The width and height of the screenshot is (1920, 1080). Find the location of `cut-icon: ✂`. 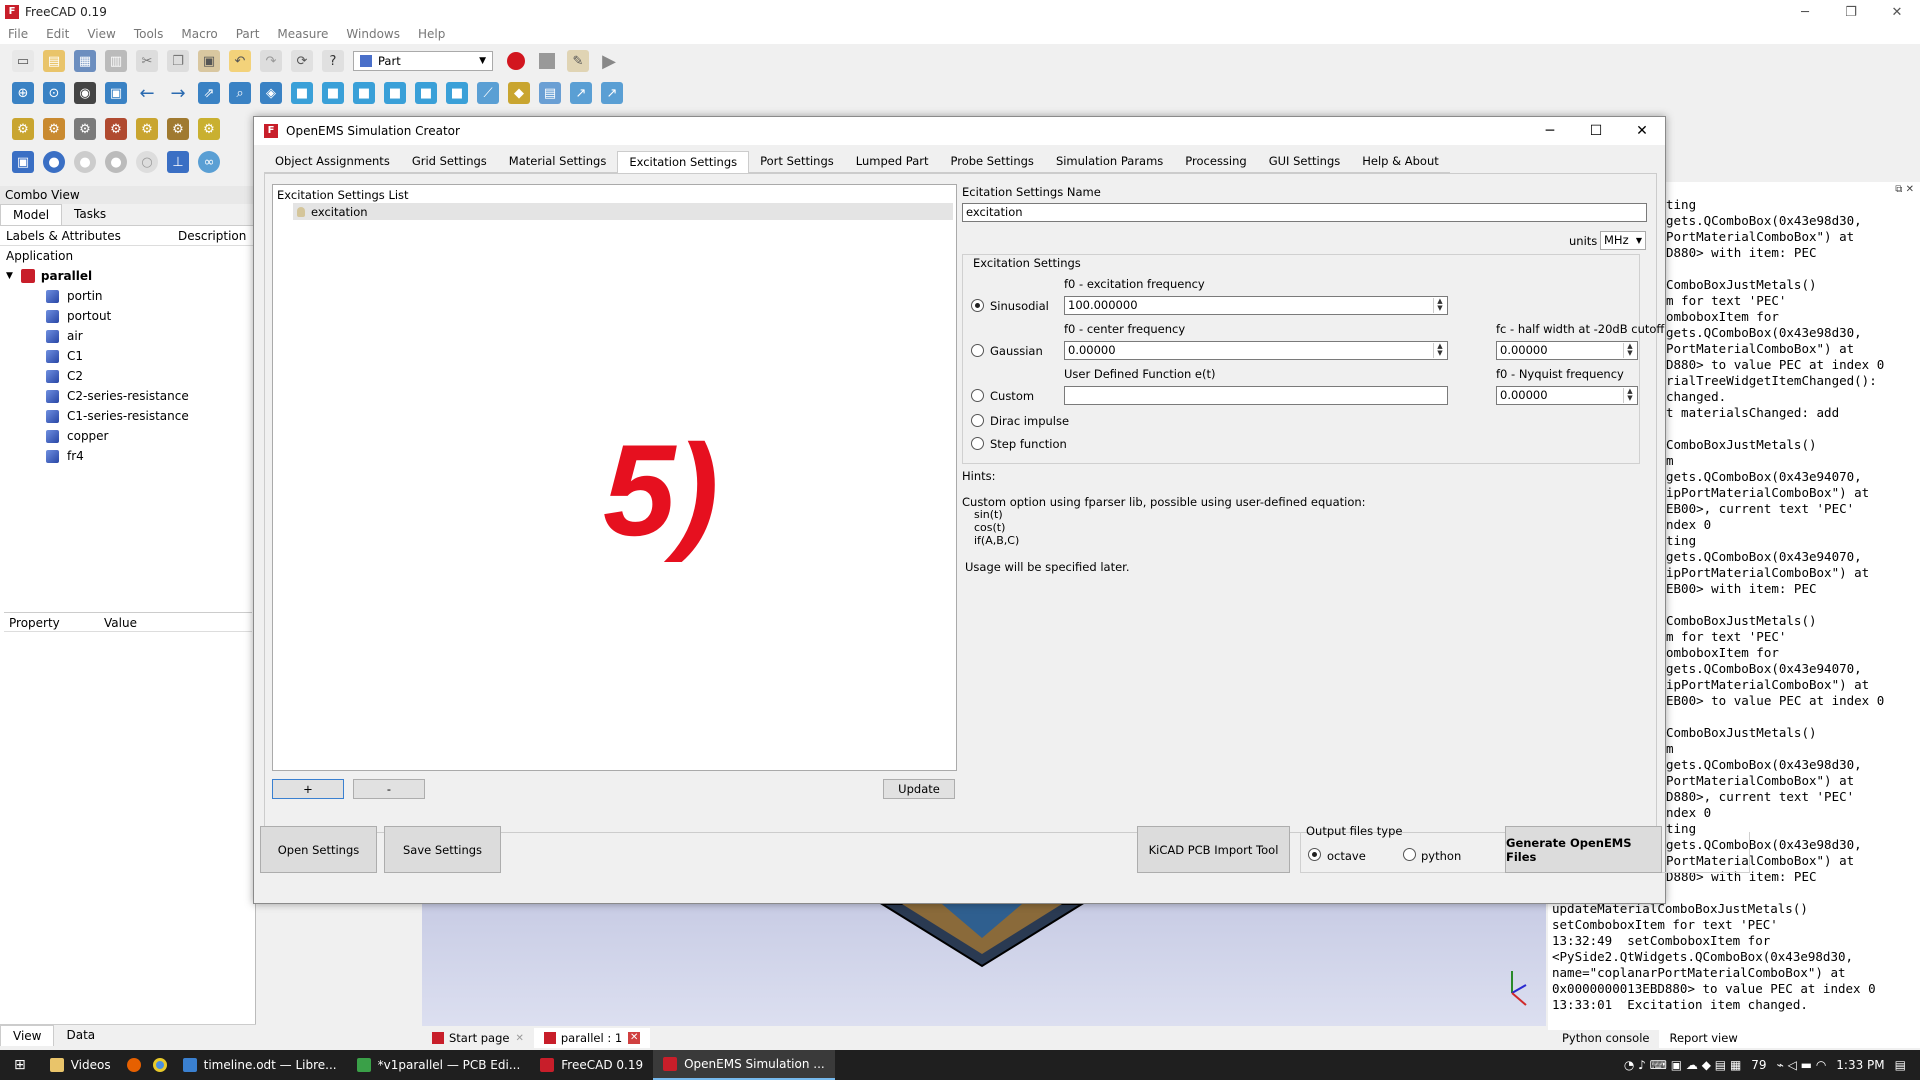

cut-icon: ✂ is located at coordinates (147, 61).